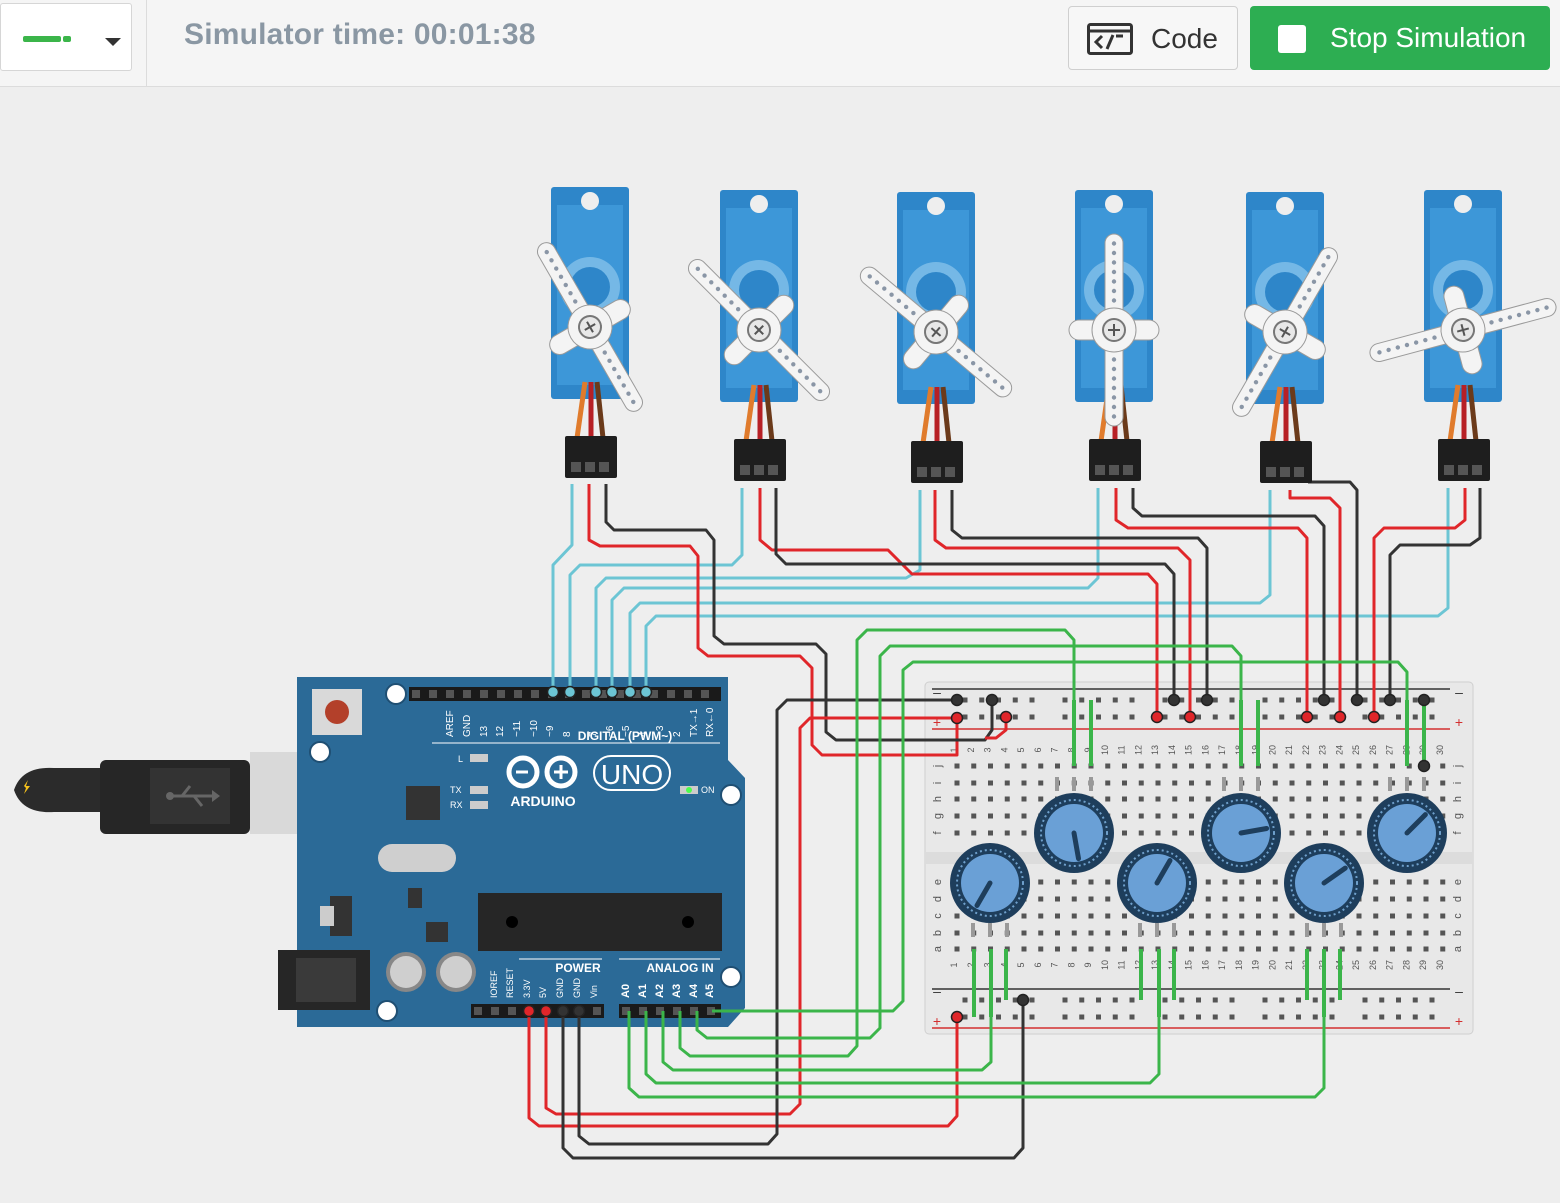  Describe the element at coordinates (66, 37) in the screenshot. I see `wire-color-dropdown` at that location.